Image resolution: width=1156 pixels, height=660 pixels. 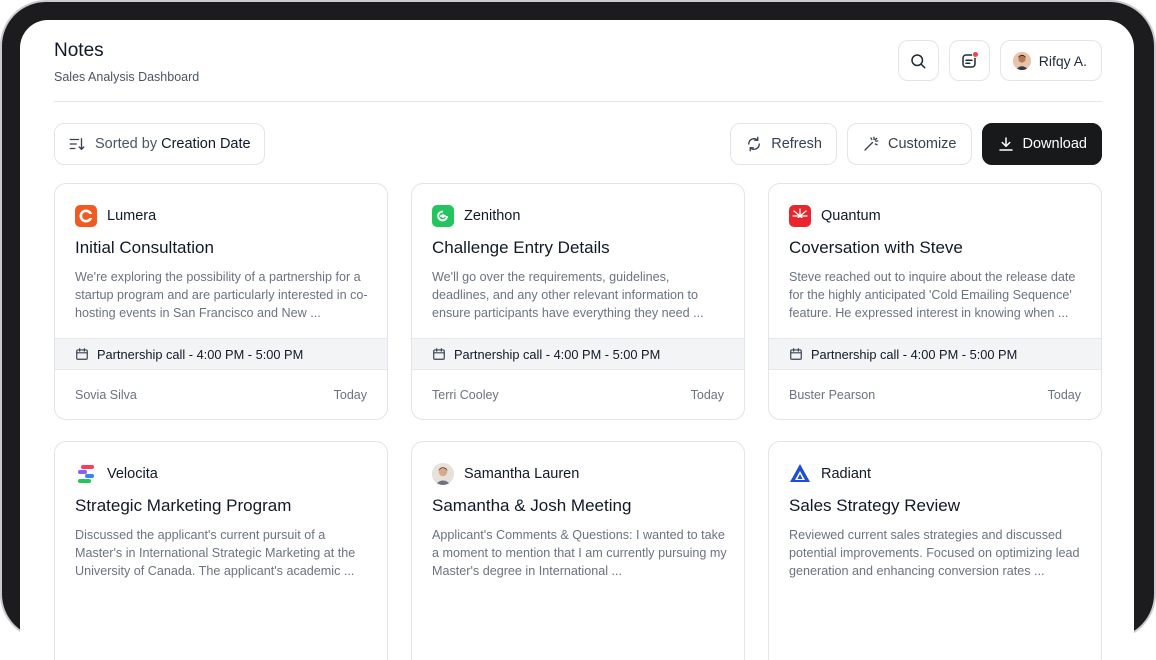 What do you see at coordinates (800, 474) in the screenshot?
I see `radiant-logo-icon` at bounding box center [800, 474].